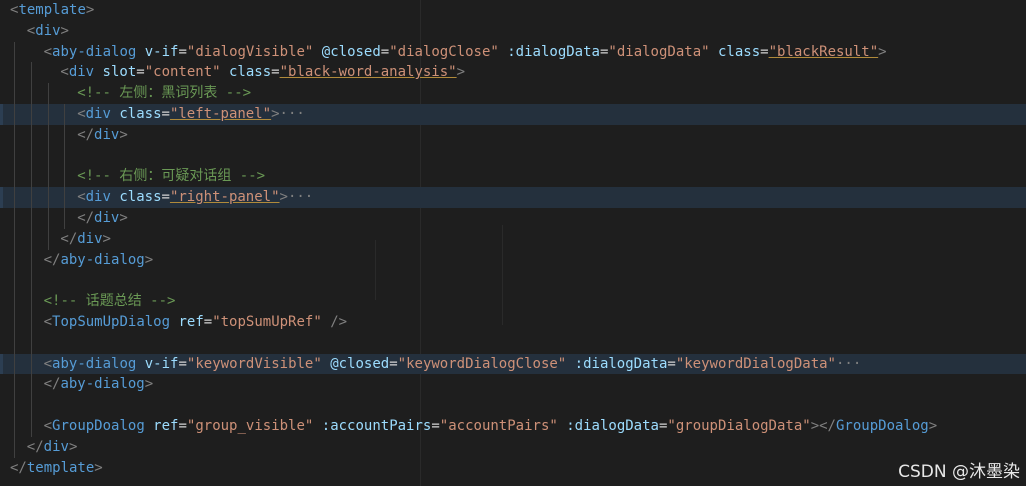  What do you see at coordinates (157, 51) in the screenshot?
I see `code-token: v-if` at bounding box center [157, 51].